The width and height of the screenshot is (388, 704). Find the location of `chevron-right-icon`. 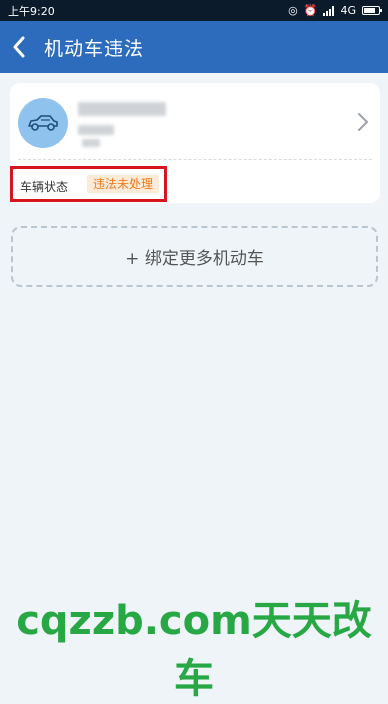

chevron-right-icon is located at coordinates (363, 122).